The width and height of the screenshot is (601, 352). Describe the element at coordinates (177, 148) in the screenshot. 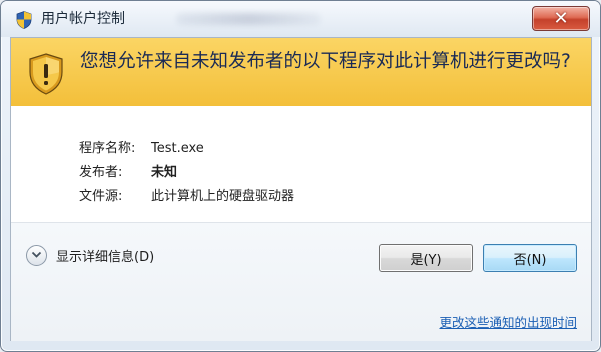

I see `program-name-value: Test.exe` at that location.